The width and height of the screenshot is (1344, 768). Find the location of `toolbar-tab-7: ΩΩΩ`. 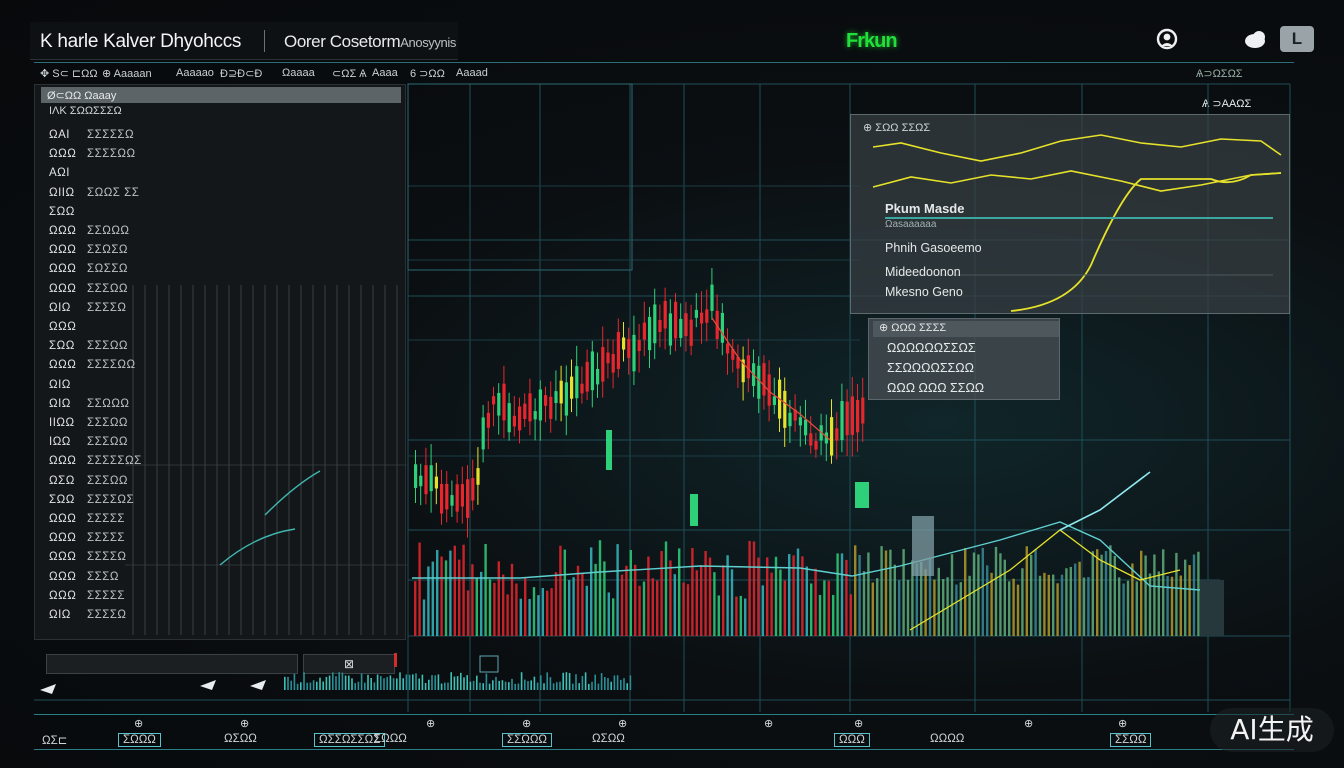

toolbar-tab-7: ΩΩΩ is located at coordinates (852, 740).